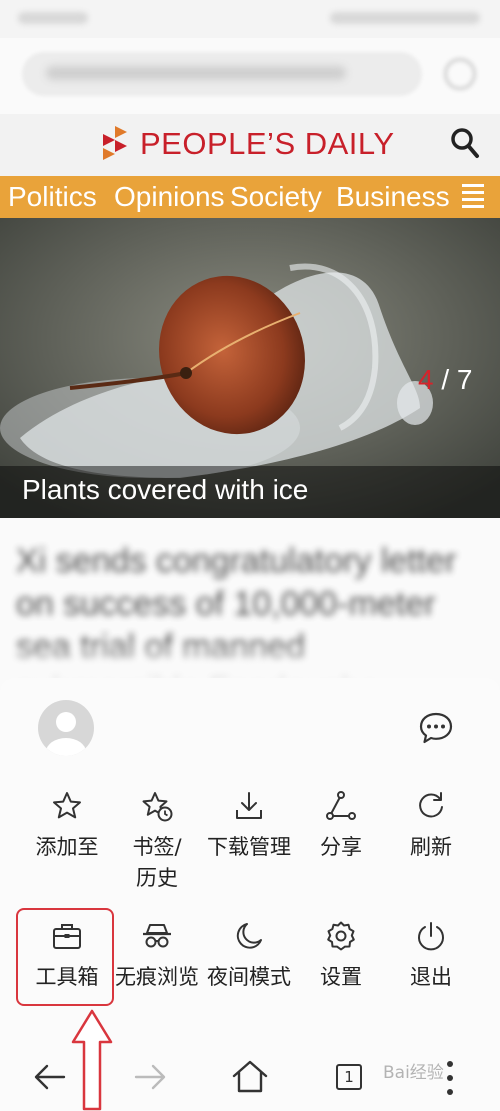  I want to click on refresh-icon, so click(431, 805).